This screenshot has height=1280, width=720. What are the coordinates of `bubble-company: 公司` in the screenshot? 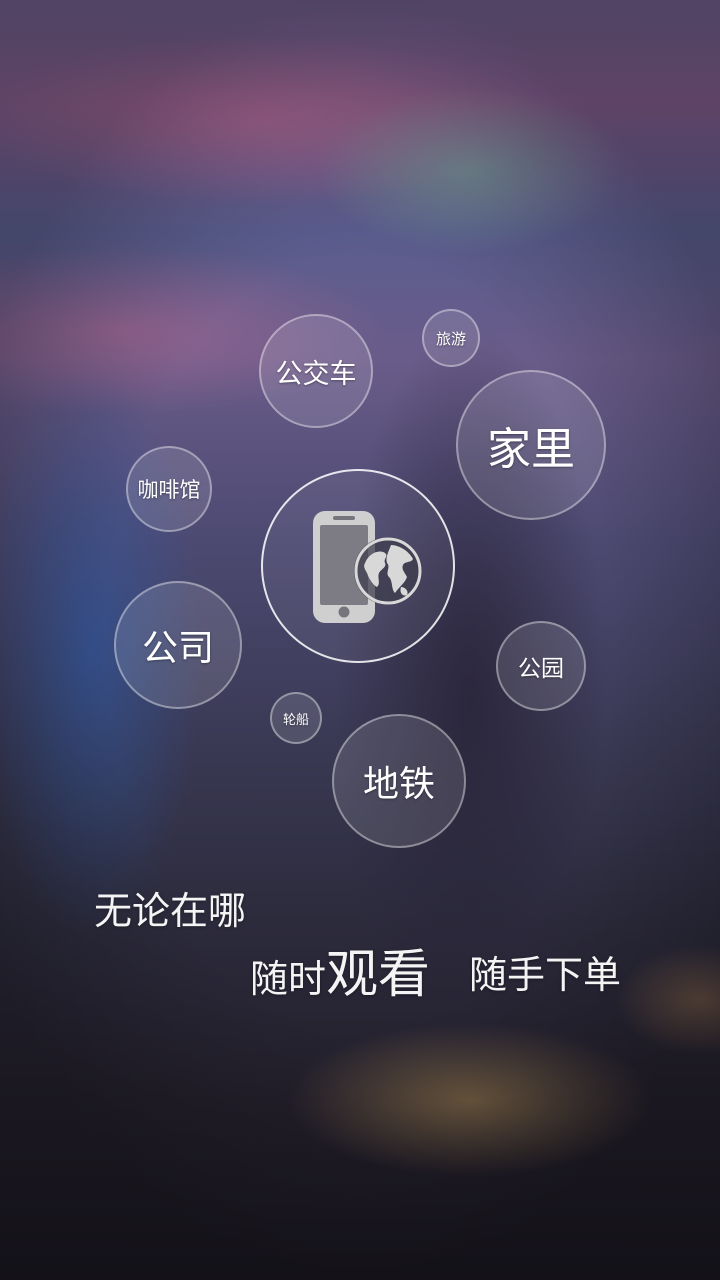 It's located at (178, 645).